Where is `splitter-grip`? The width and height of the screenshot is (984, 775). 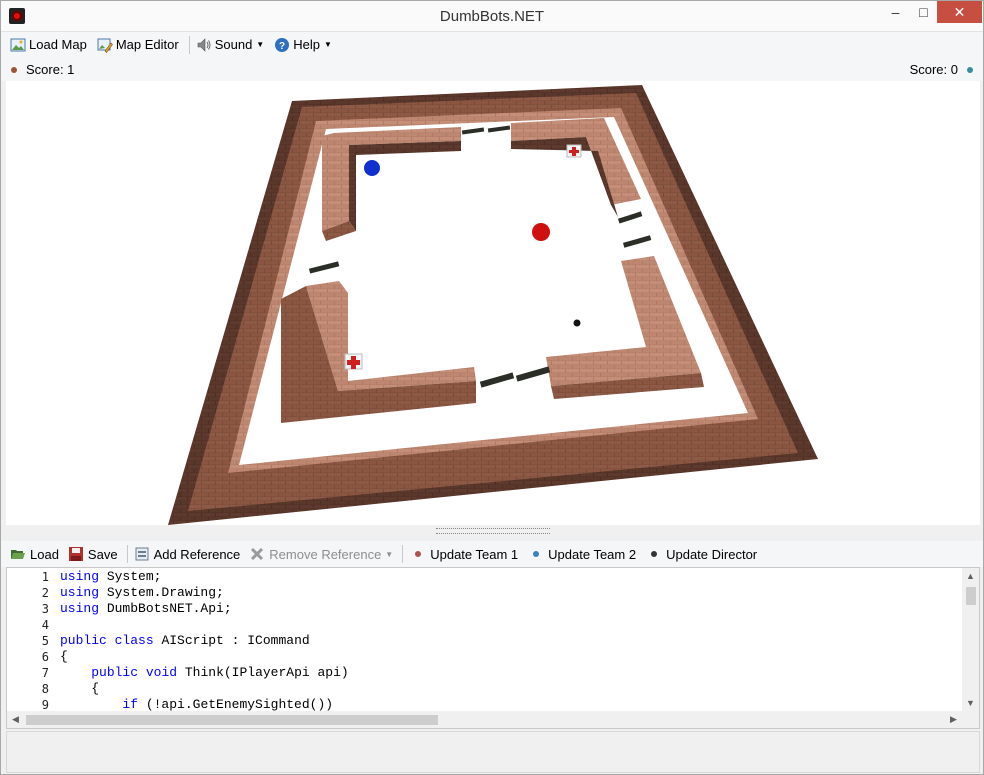
splitter-grip is located at coordinates (493, 531).